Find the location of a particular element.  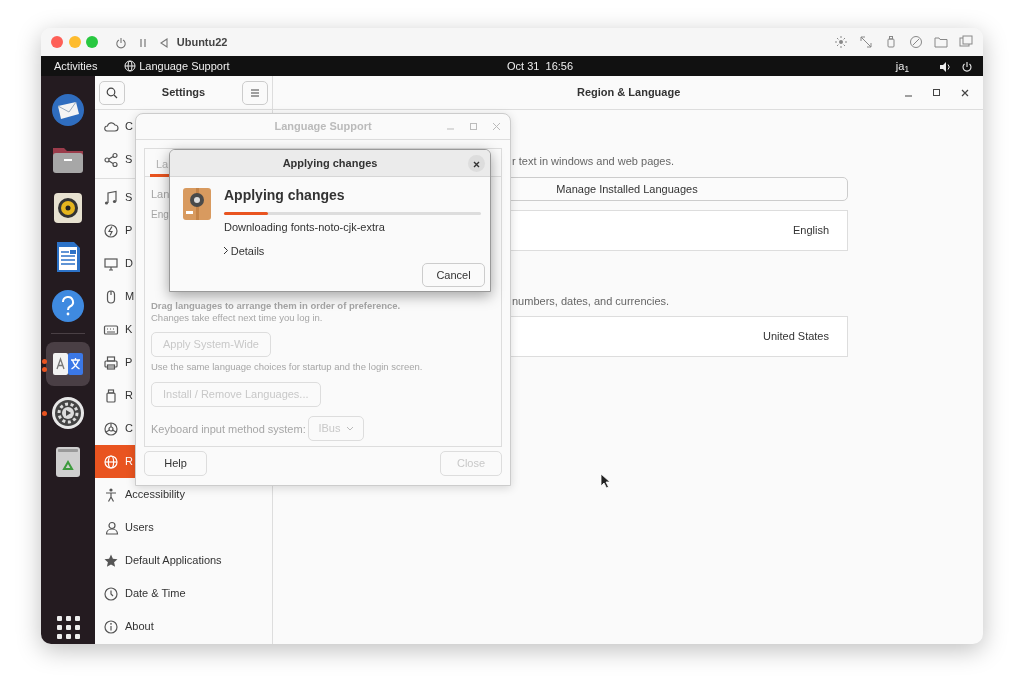

field-label: Lan is located at coordinates (160, 194).